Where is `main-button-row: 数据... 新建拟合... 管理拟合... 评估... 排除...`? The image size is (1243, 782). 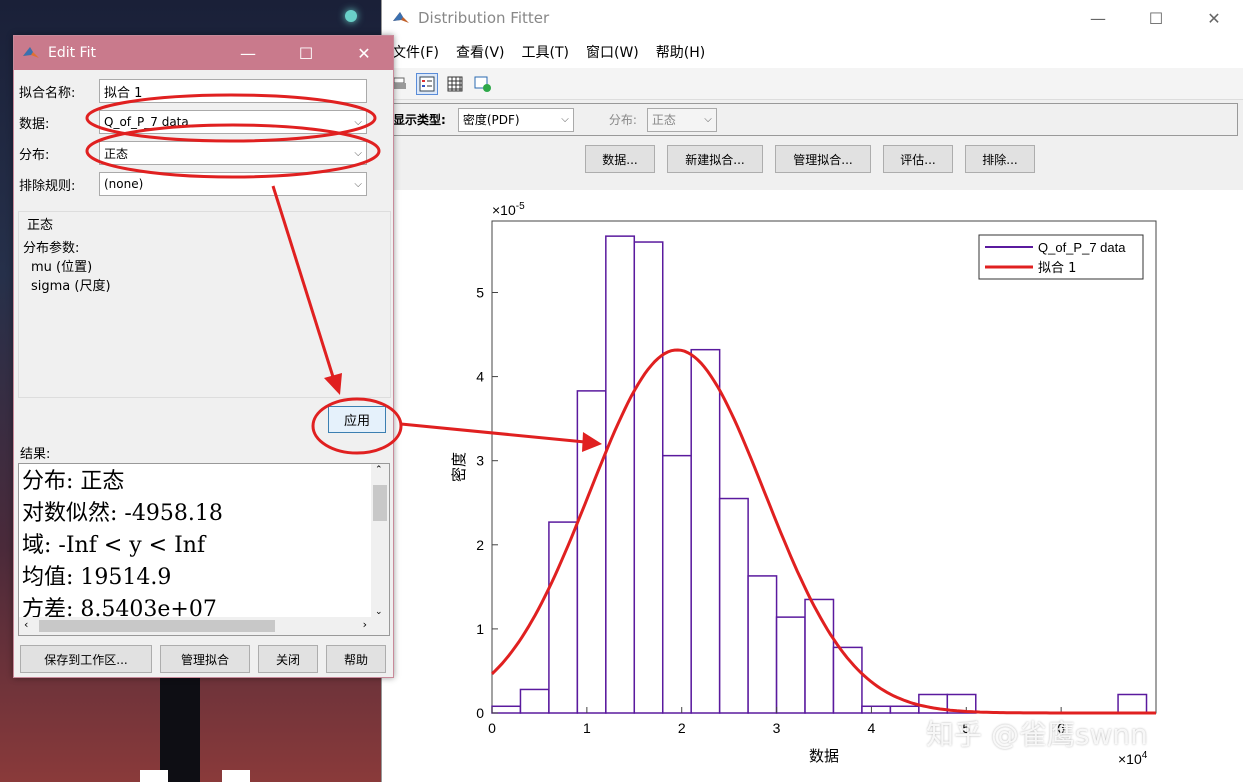
main-button-row: 数据... 新建拟合... 管理拟合... 评估... 排除... is located at coordinates (810, 159).